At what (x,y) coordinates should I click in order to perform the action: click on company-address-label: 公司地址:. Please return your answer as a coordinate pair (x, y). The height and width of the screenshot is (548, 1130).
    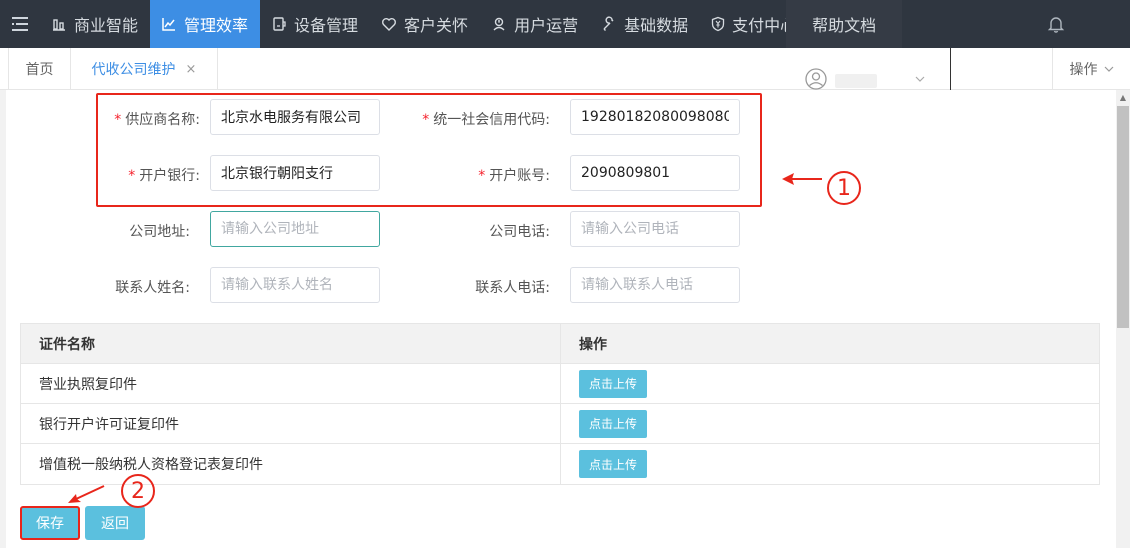
    Looking at the image, I should click on (159, 232).